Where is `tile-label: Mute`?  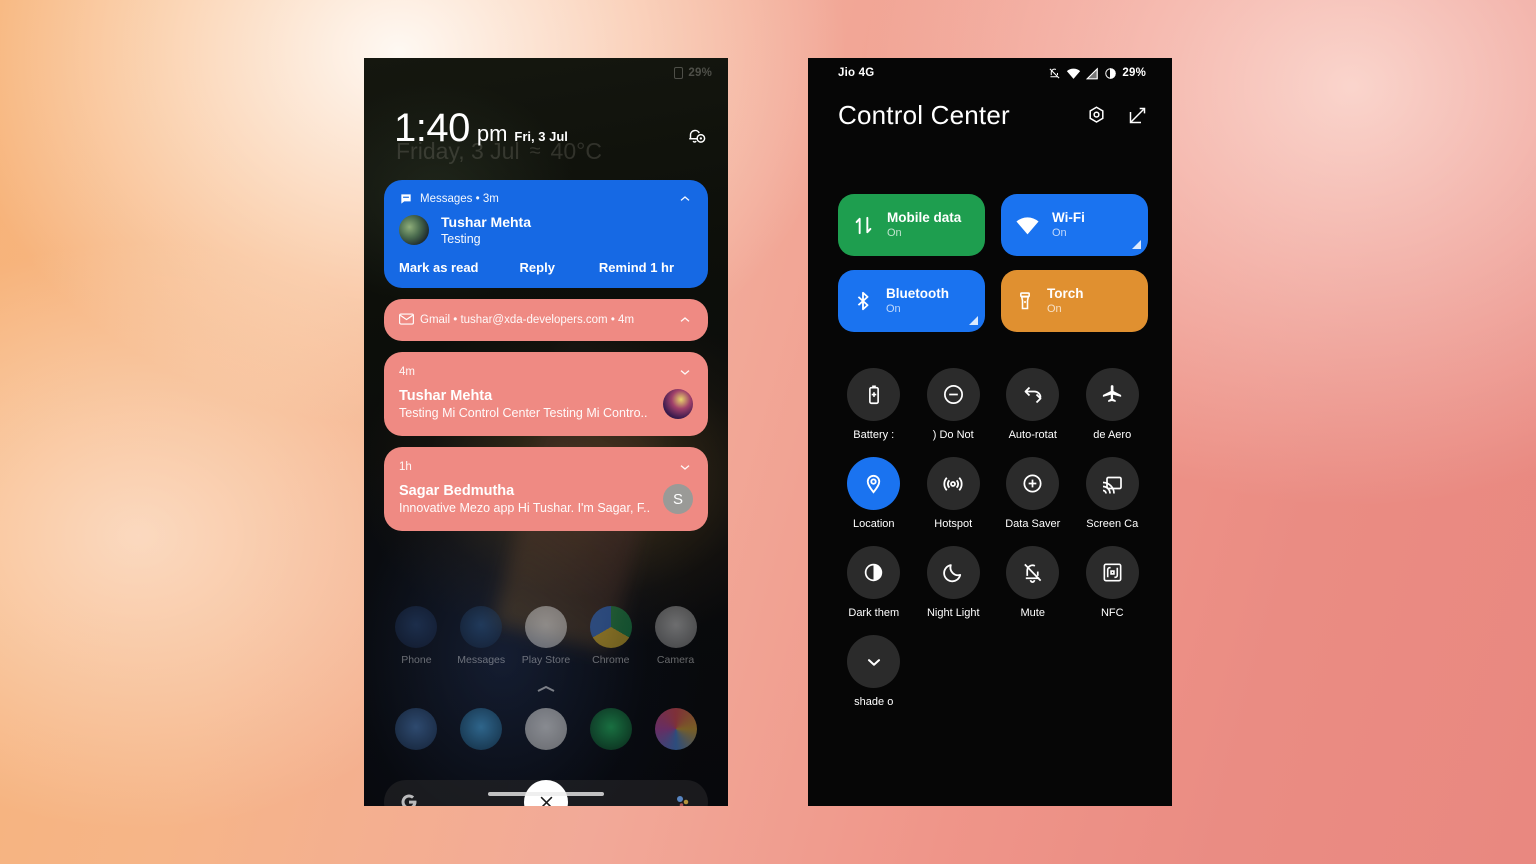 tile-label: Mute is located at coordinates (1032, 613).